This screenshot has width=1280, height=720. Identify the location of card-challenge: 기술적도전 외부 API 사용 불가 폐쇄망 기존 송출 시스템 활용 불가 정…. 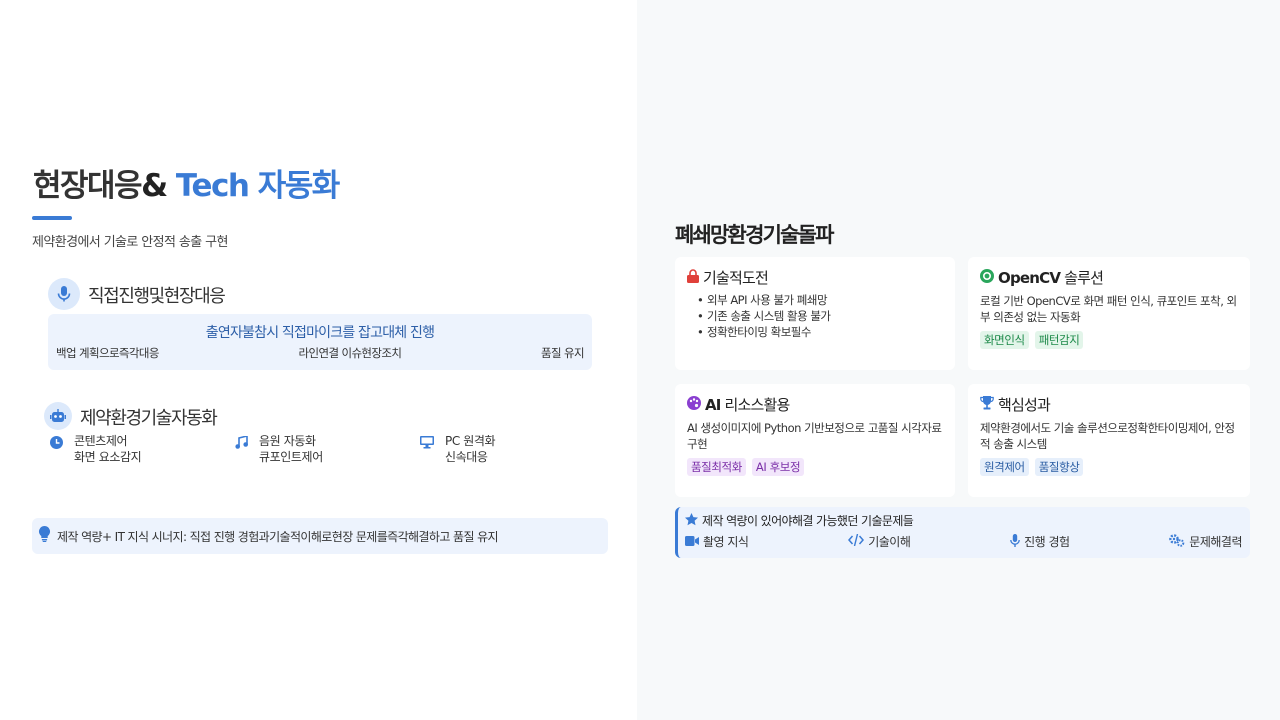
(815, 313).